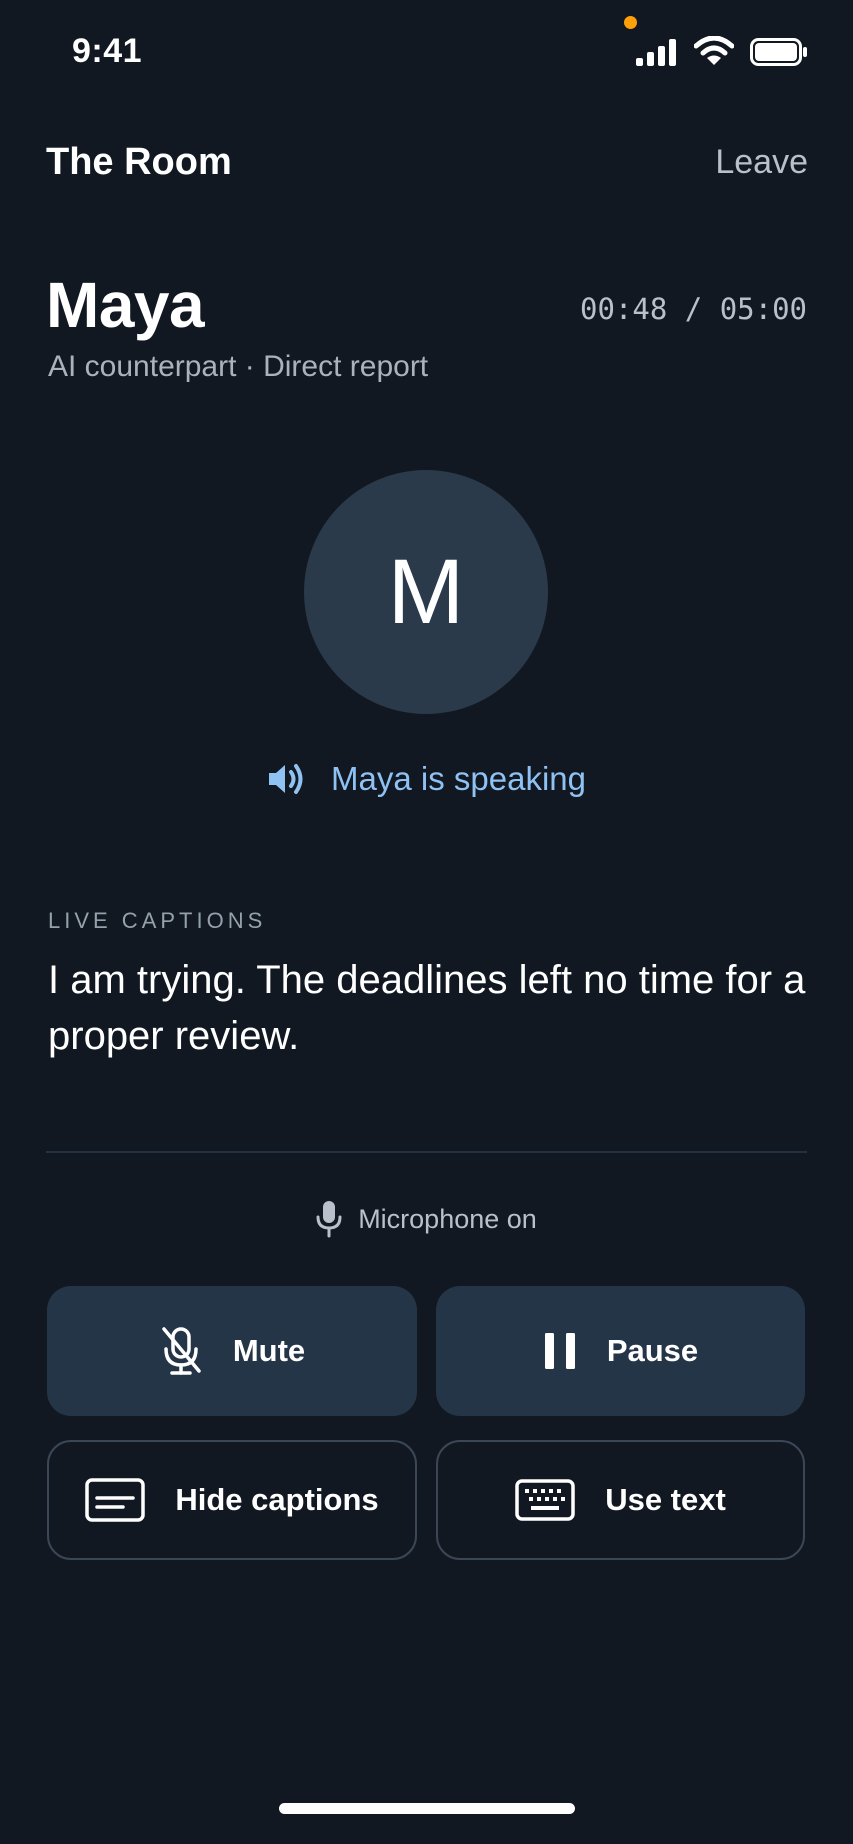 This screenshot has height=1844, width=853. I want to click on participant-role: AI counterpart · Direct report, so click(238, 366).